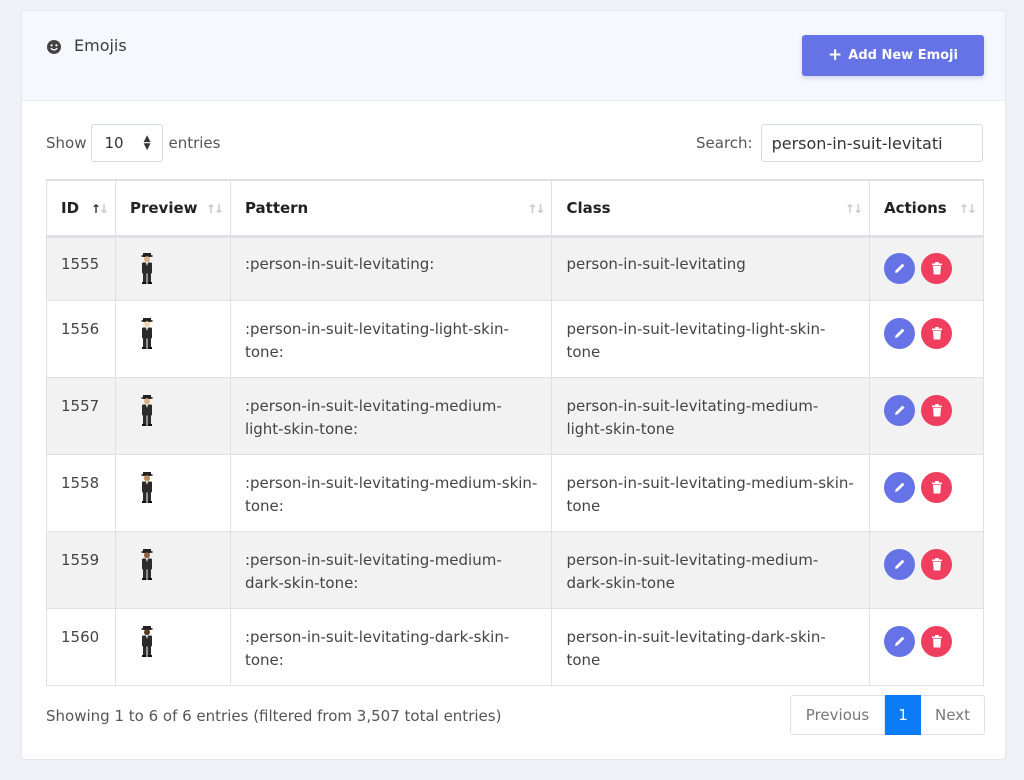  I want to click on page-title: Emojis, so click(100, 45).